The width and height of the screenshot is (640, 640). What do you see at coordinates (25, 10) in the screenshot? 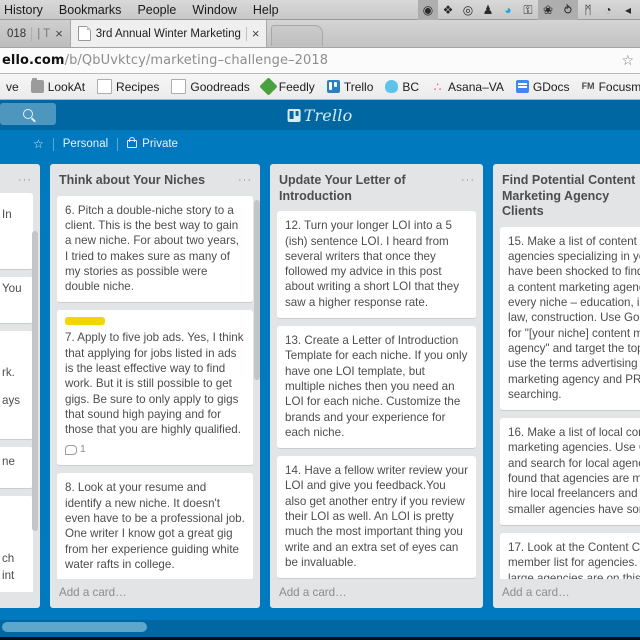
I see `menu-history: History` at bounding box center [25, 10].